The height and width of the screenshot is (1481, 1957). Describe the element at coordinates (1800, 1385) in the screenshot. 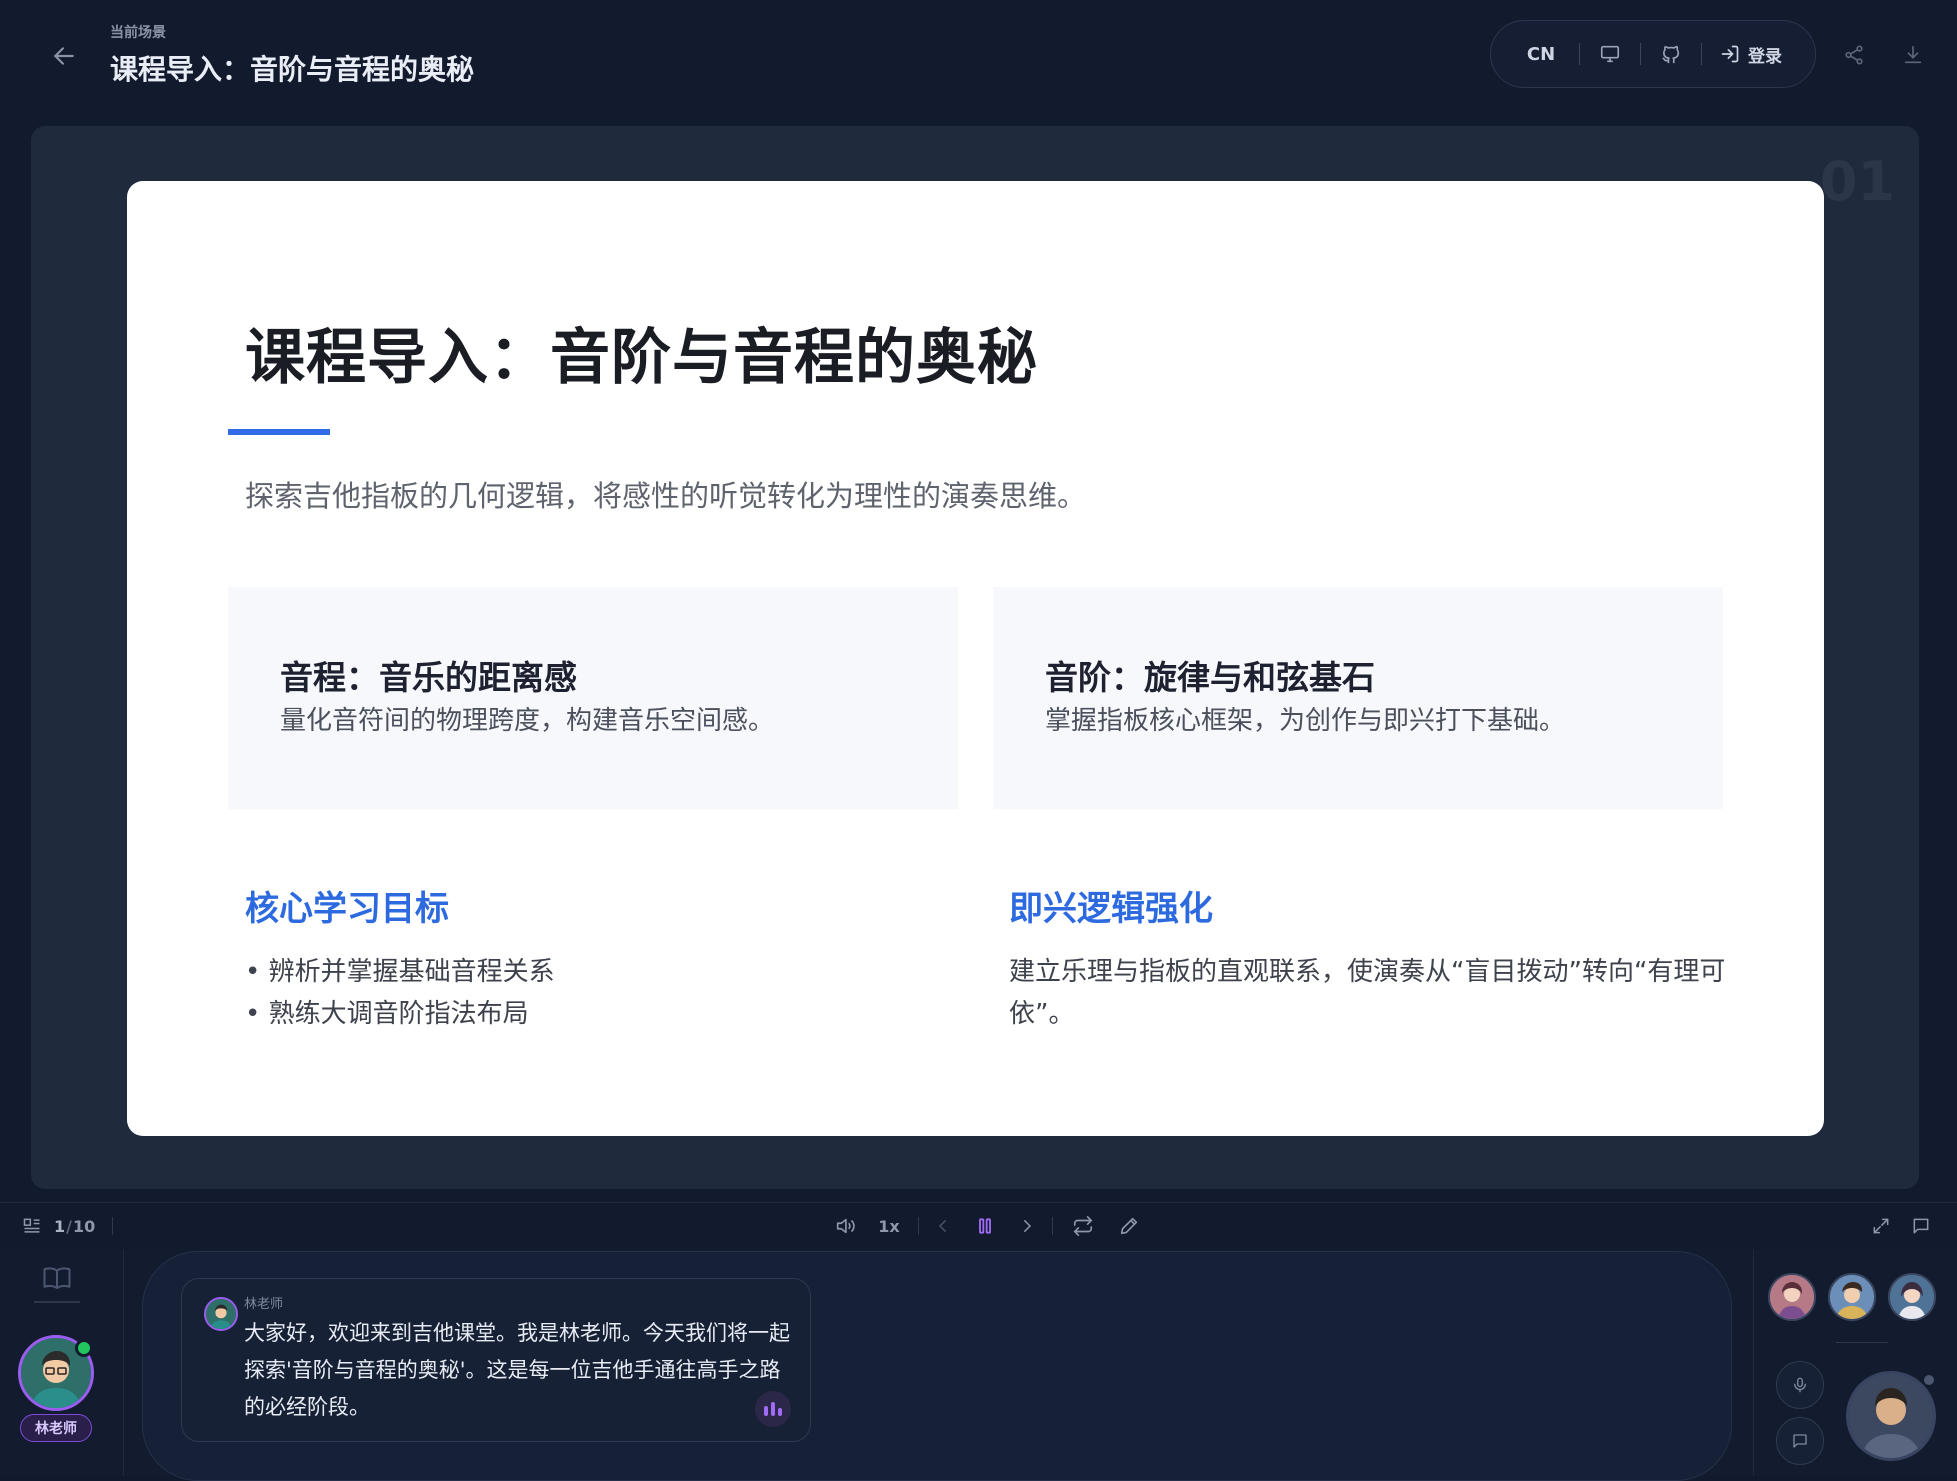

I see `microphone-icon` at that location.